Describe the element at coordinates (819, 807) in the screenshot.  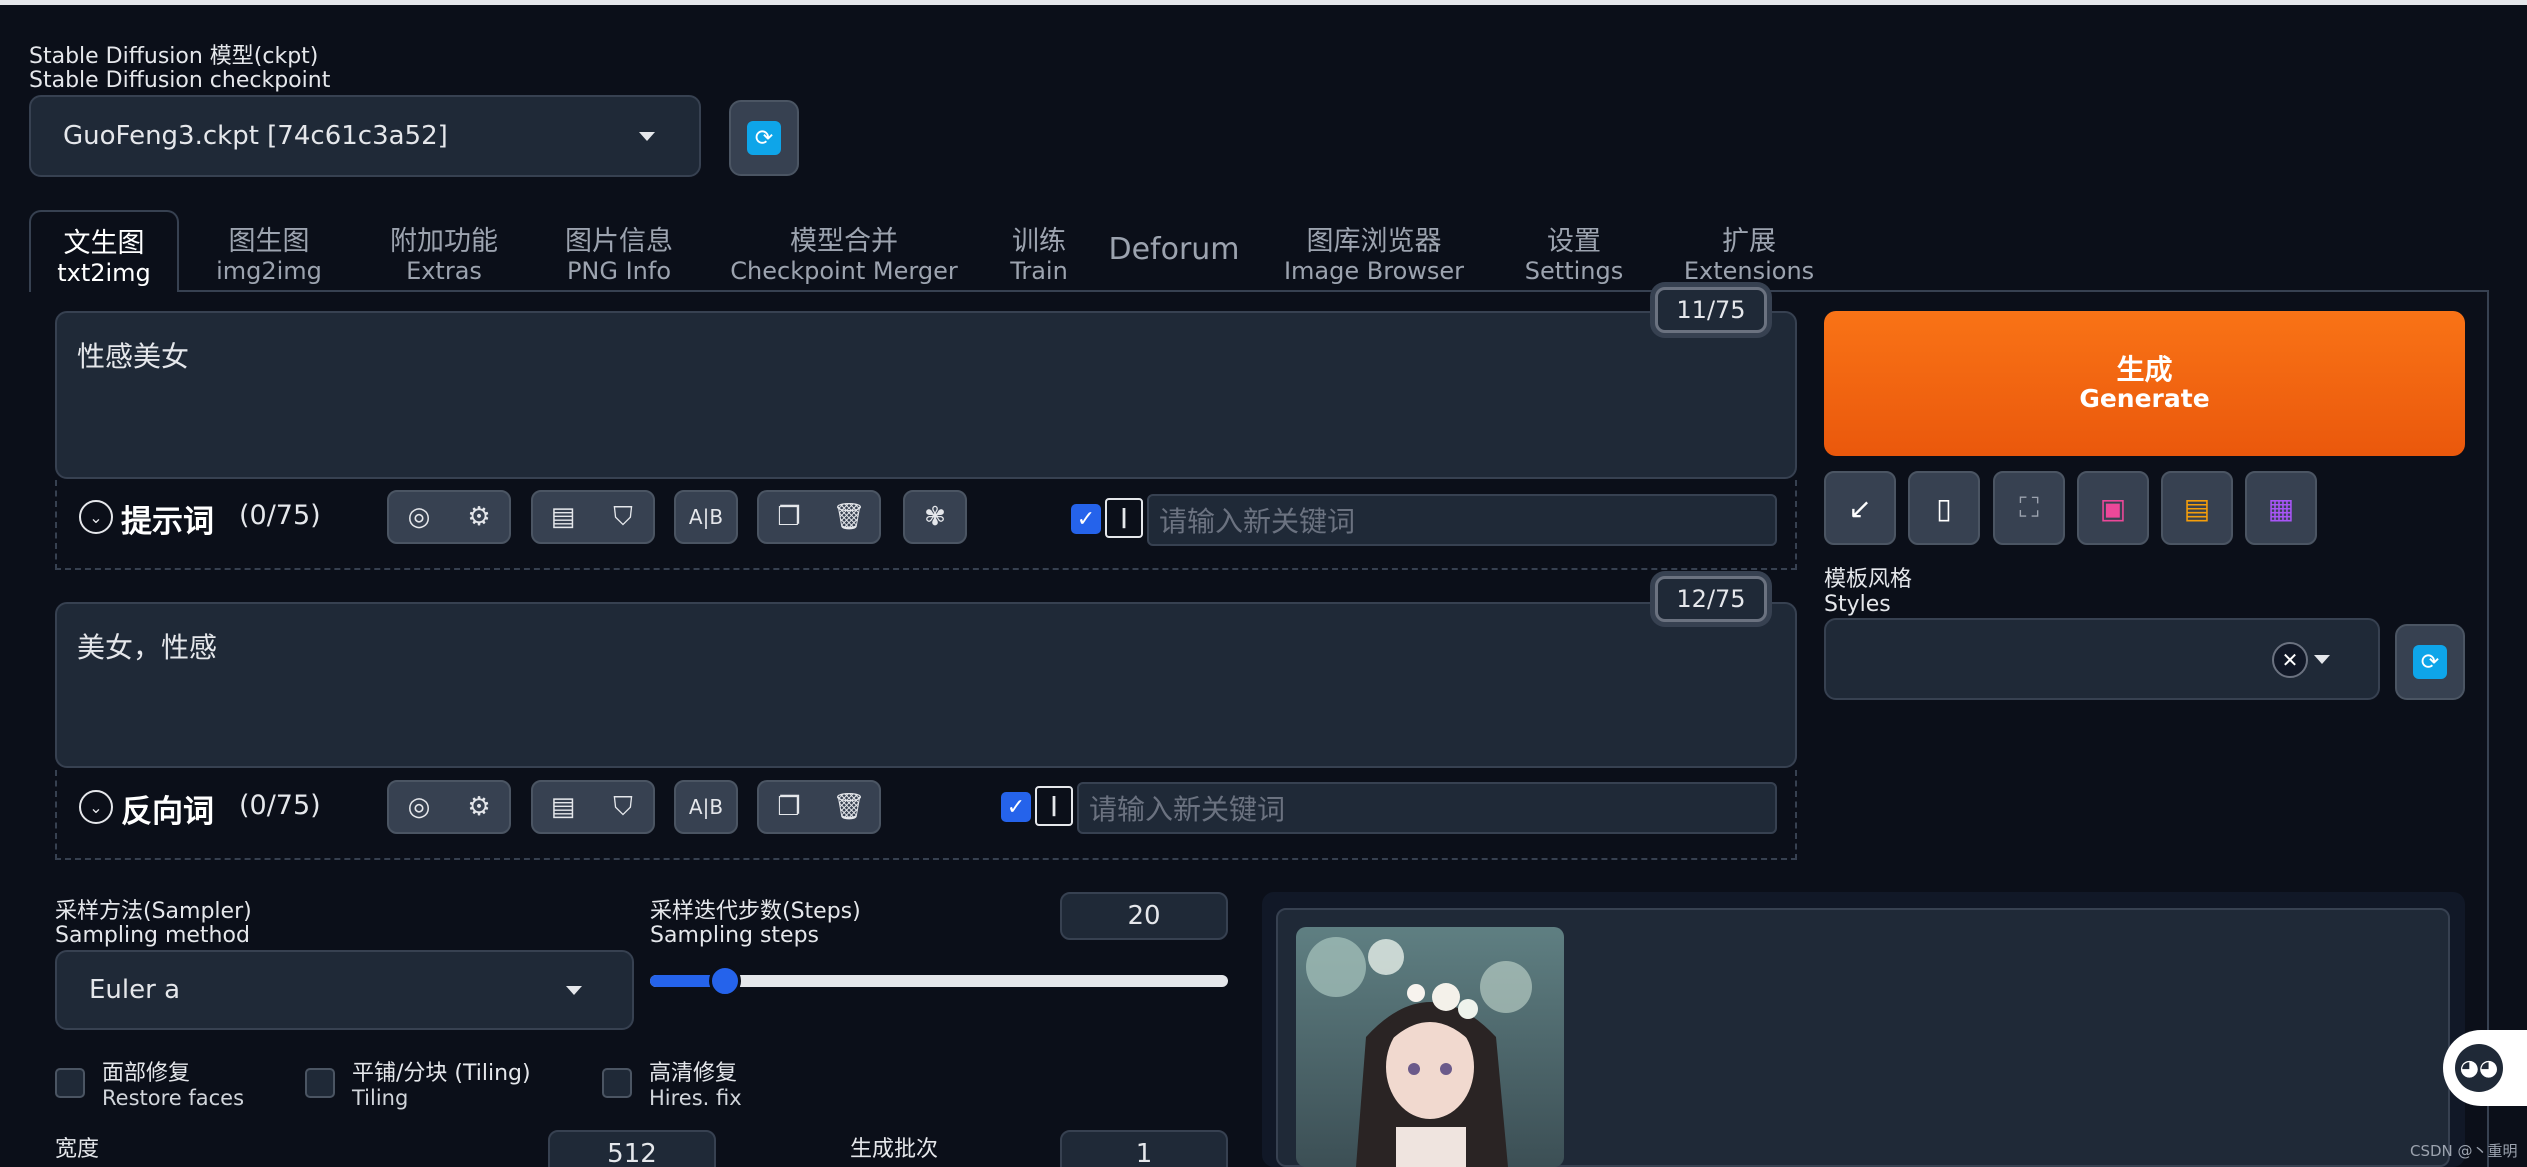
I see `copy-delete-group: ❐ 🗑` at that location.